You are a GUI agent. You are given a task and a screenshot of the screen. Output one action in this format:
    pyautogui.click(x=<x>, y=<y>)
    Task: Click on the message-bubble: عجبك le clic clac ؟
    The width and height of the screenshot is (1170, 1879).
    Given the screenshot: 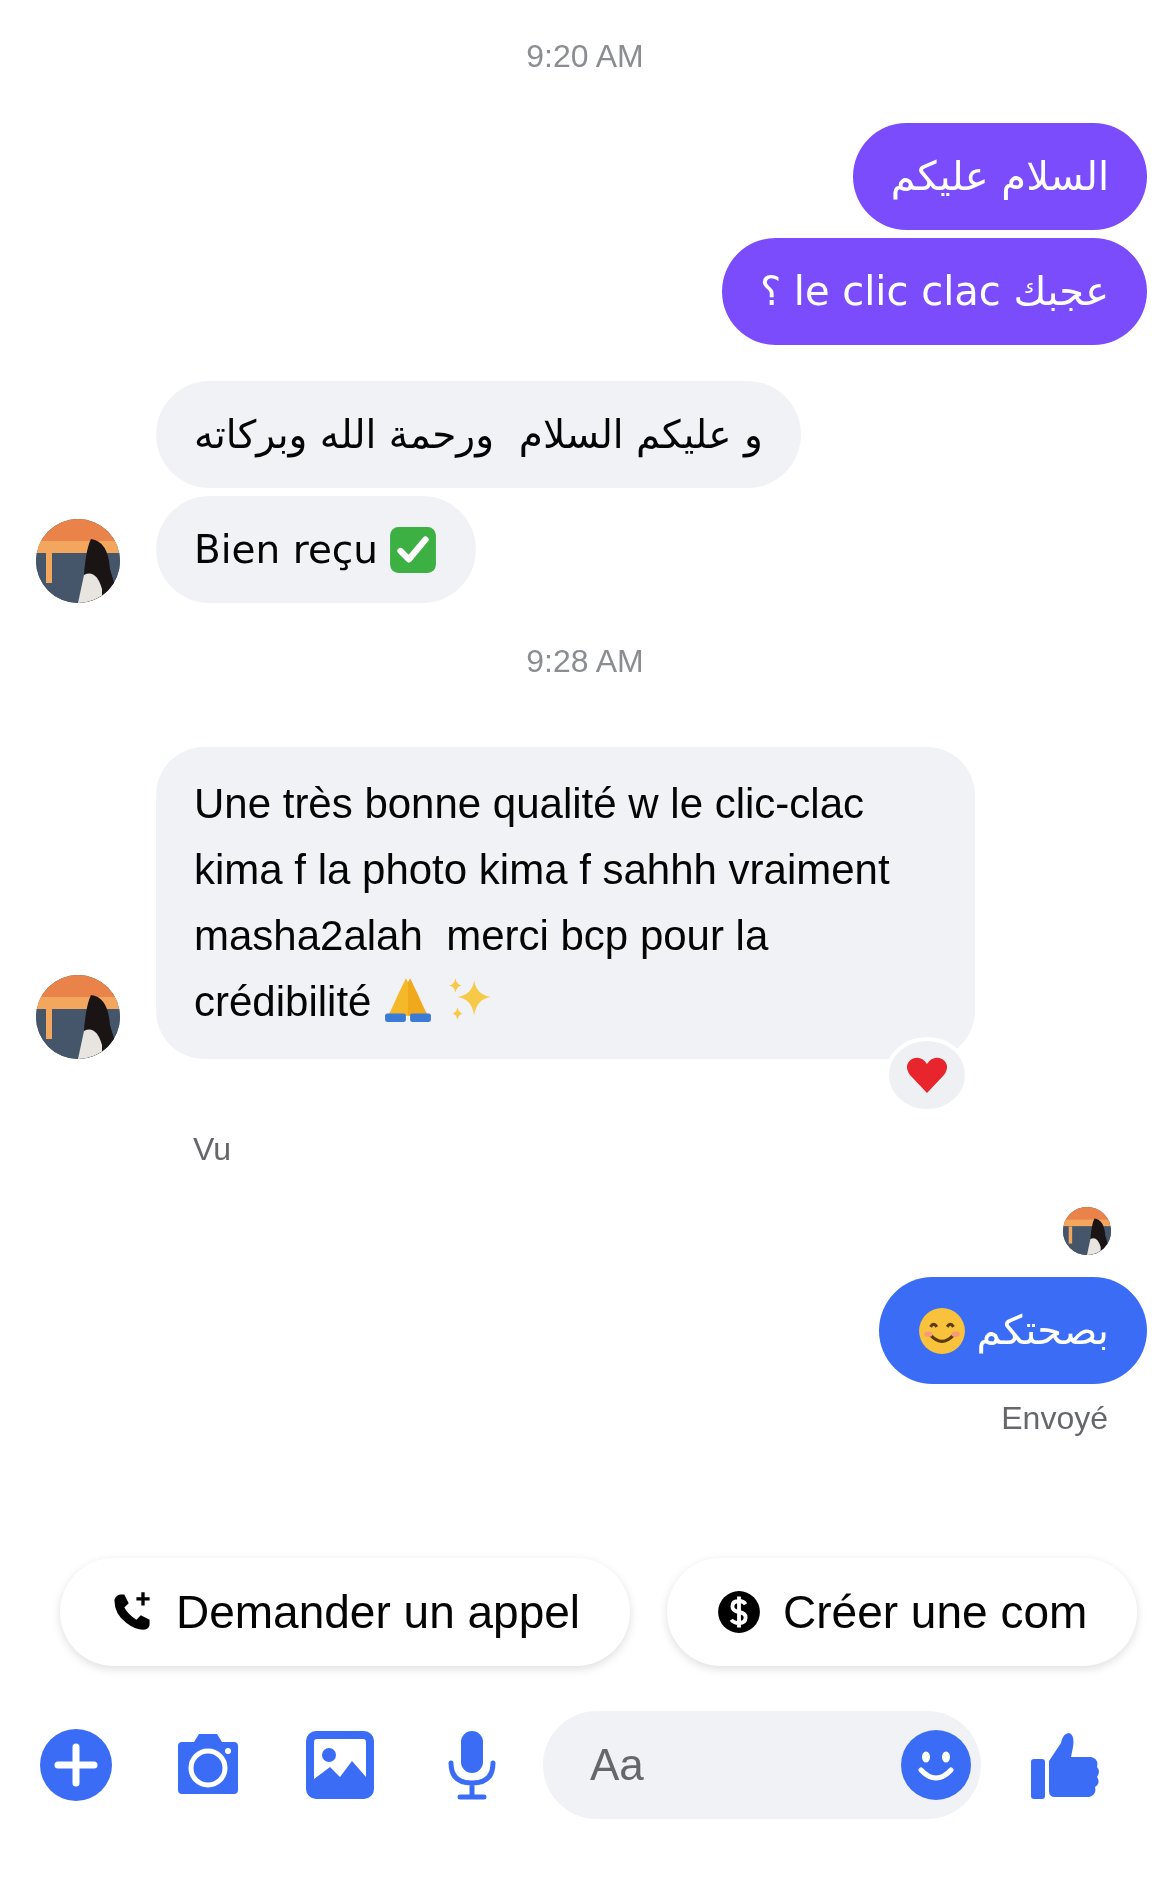 What is the action you would take?
    pyautogui.click(x=934, y=291)
    